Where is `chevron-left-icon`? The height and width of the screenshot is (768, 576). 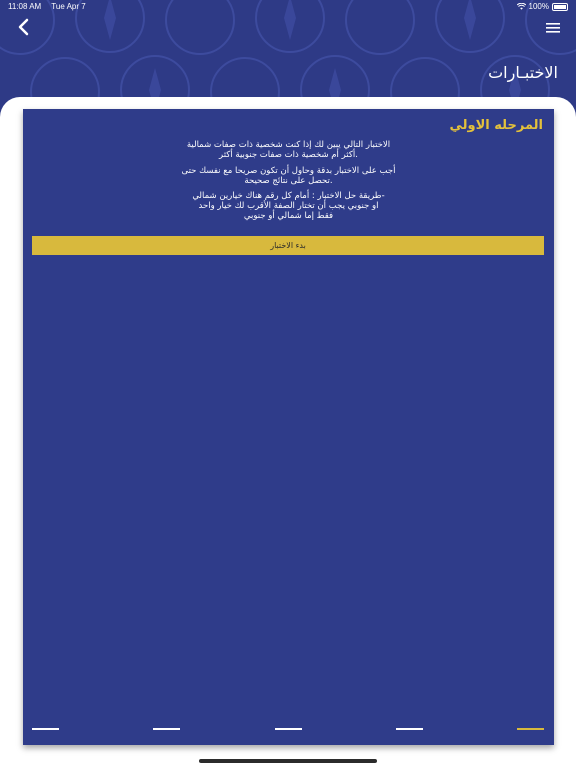
chevron-left-icon is located at coordinates (23, 27).